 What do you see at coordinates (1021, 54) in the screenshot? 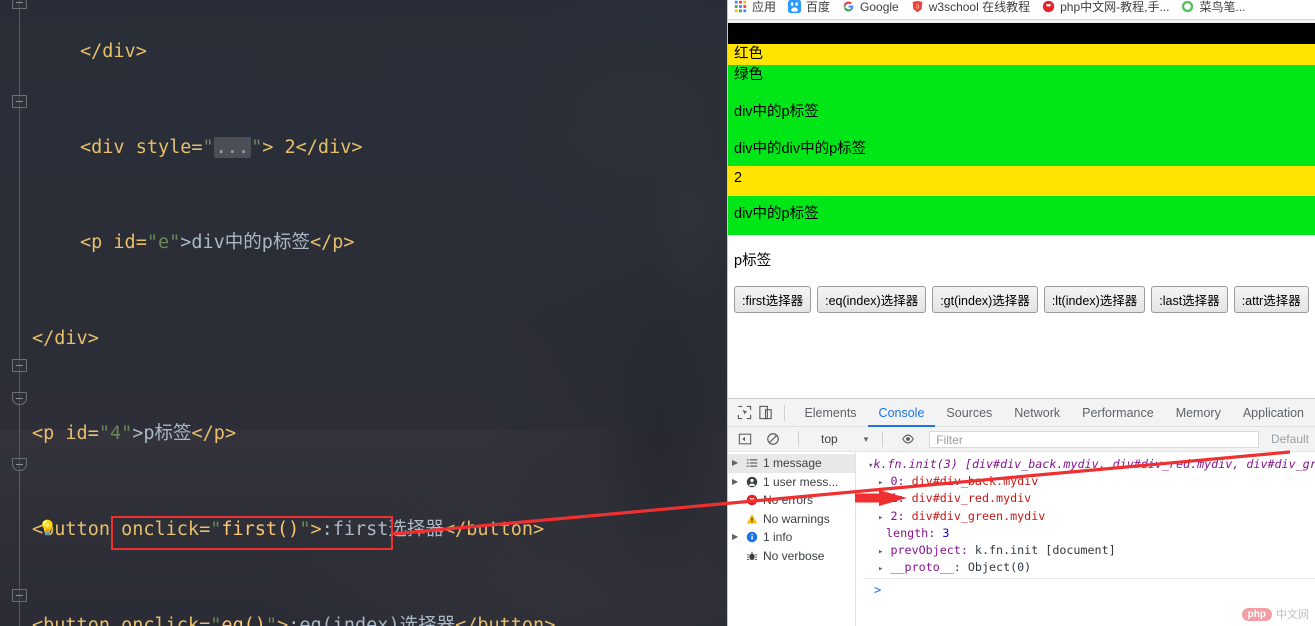
I see `page-block-red-div: 红色` at bounding box center [1021, 54].